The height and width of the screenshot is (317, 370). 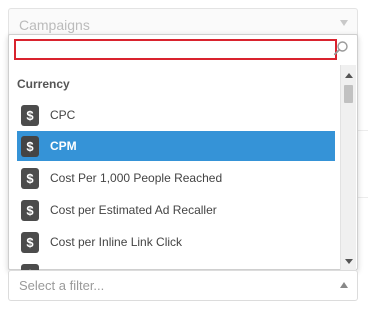 What do you see at coordinates (348, 167) in the screenshot?
I see `dropdown-scrollbar` at bounding box center [348, 167].